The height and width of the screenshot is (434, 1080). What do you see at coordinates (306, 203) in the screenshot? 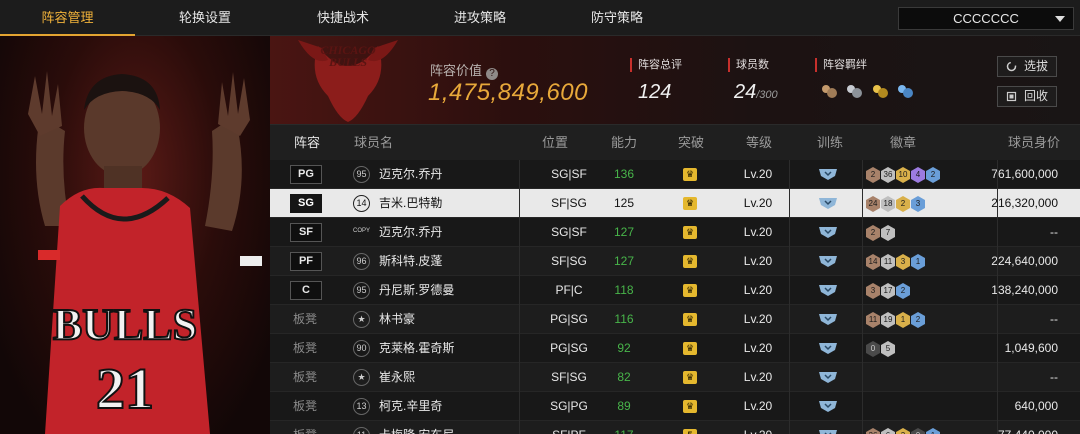
I see `slot-badge: SG` at bounding box center [306, 203].